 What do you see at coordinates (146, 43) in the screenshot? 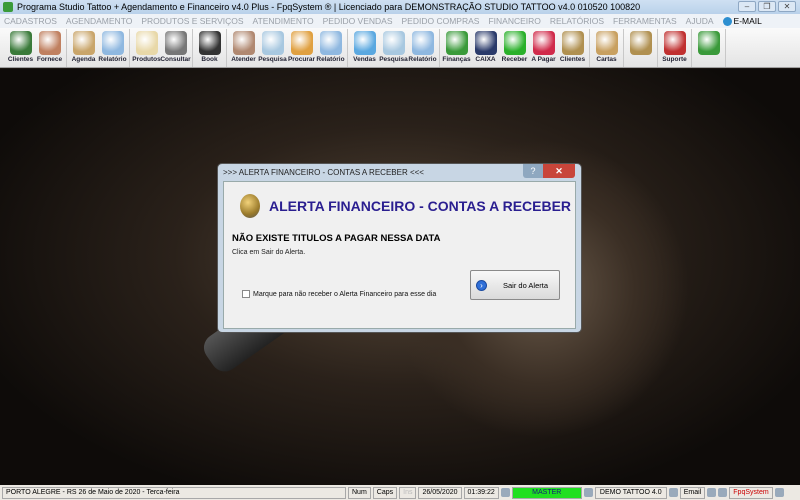
I see `produtos-icon` at bounding box center [146, 43].